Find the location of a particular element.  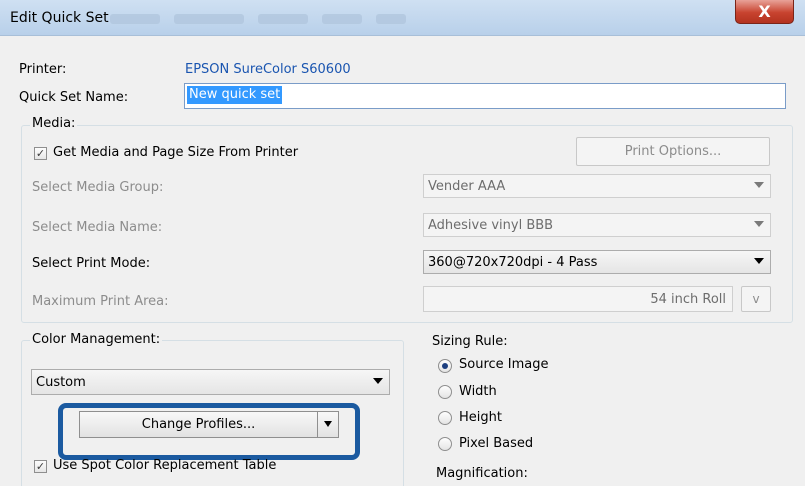

media-group-value: Vender AAA is located at coordinates (467, 186).